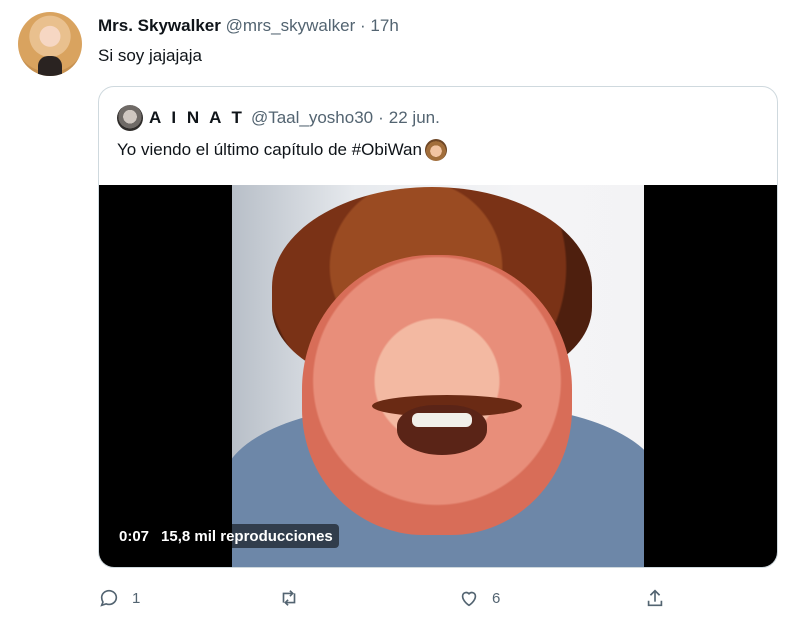 This screenshot has height=620, width=804. What do you see at coordinates (384, 25) in the screenshot?
I see `tweet-time: 17h` at bounding box center [384, 25].